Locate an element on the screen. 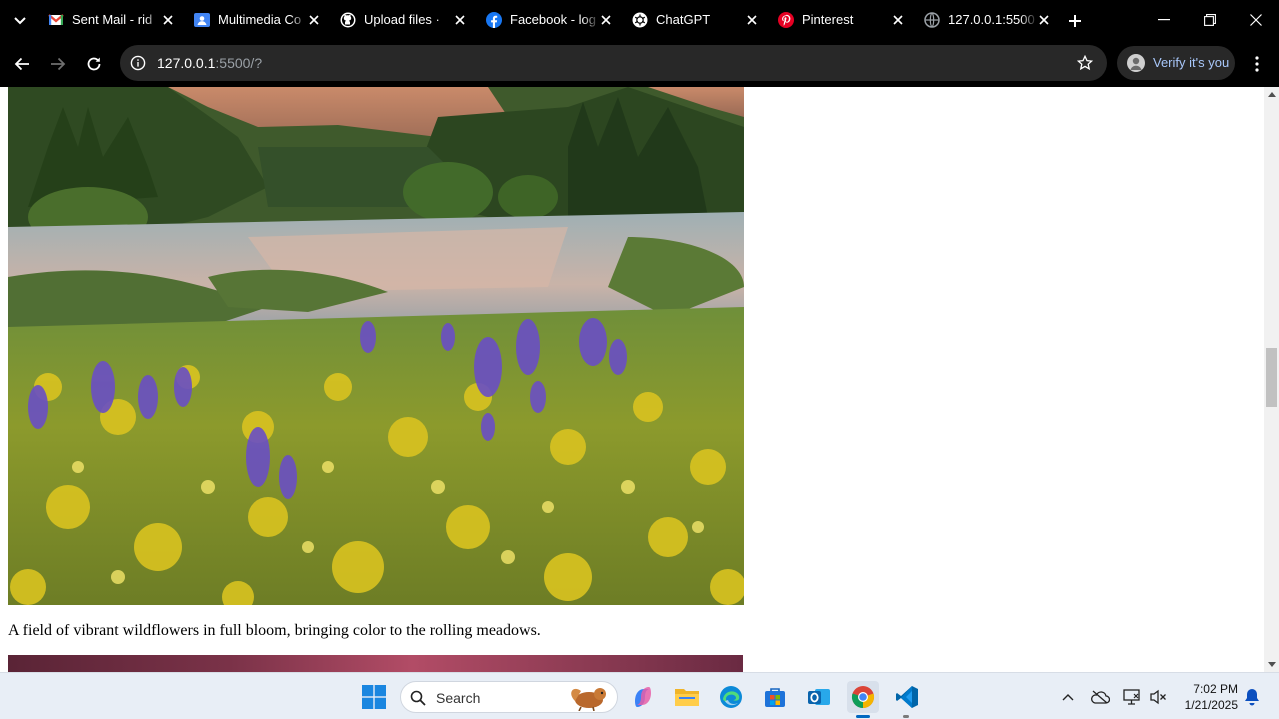  avatar is located at coordinates (1136, 63).